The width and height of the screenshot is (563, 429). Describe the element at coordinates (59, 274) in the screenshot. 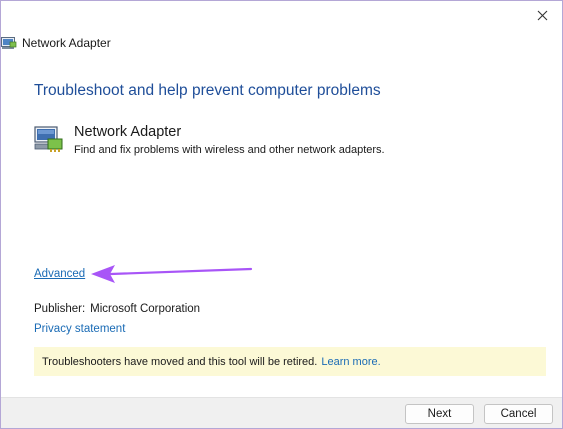

I see `advanced-link: Advanced` at that location.